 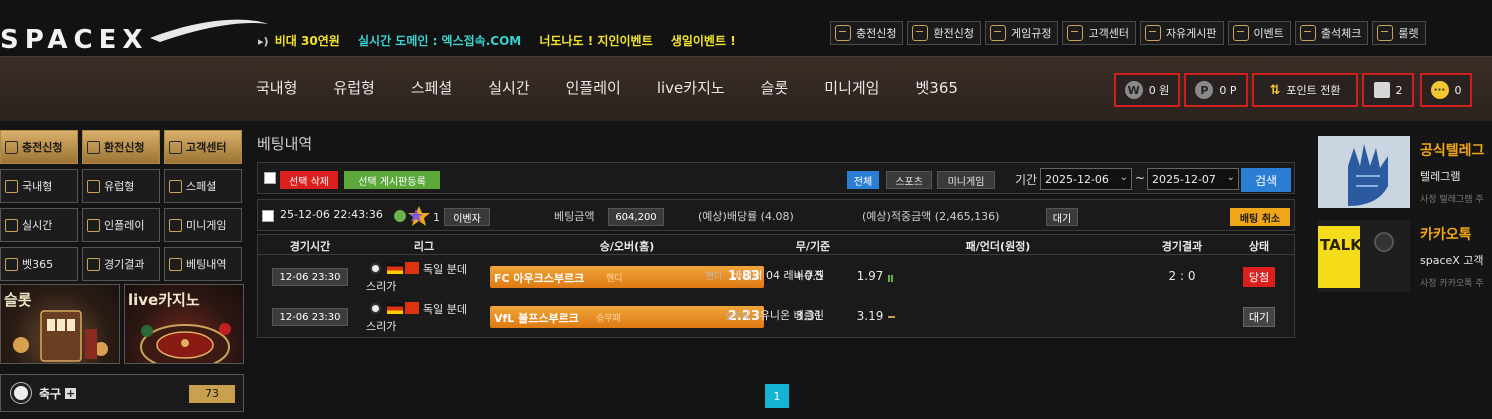 I want to click on side-button-label: 베팅내역, so click(x=206, y=264).